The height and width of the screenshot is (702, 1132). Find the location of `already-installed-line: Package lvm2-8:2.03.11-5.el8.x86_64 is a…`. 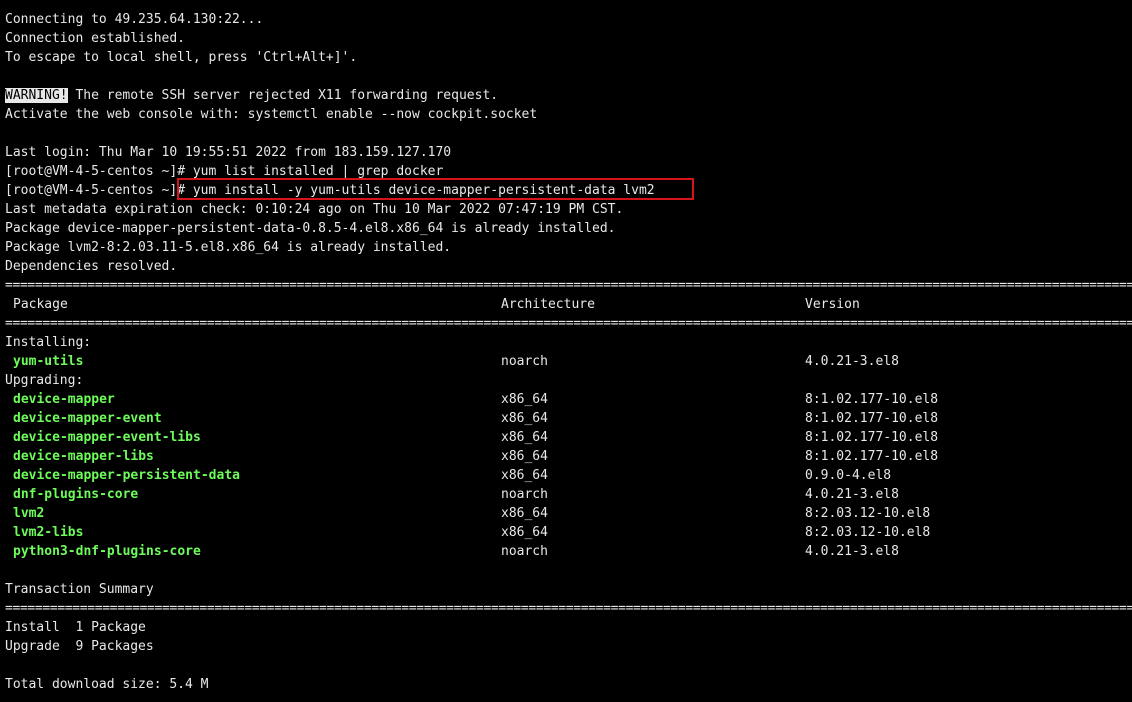

already-installed-line: Package lvm2-8:2.03.11-5.el8.x86_64 is a… is located at coordinates (228, 247).